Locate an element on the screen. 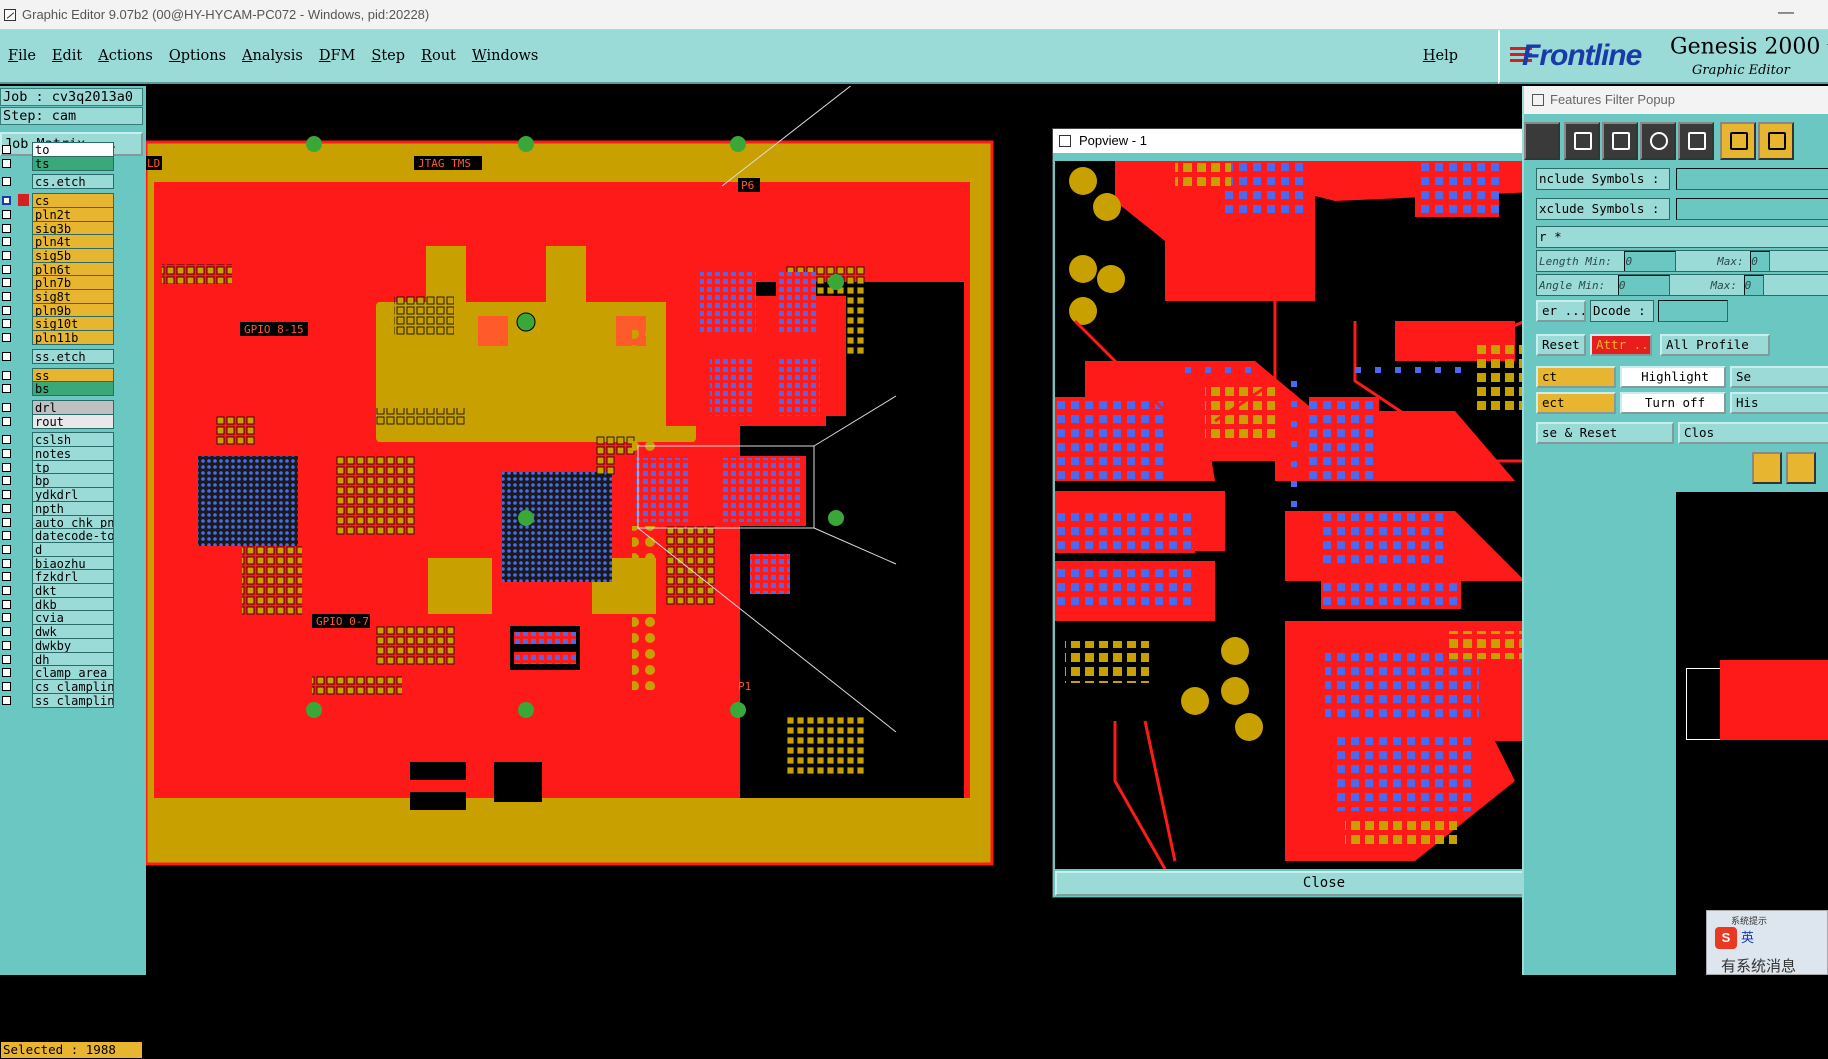 The image size is (1828, 1059). filter-text-icon is located at coordinates (1696, 141).